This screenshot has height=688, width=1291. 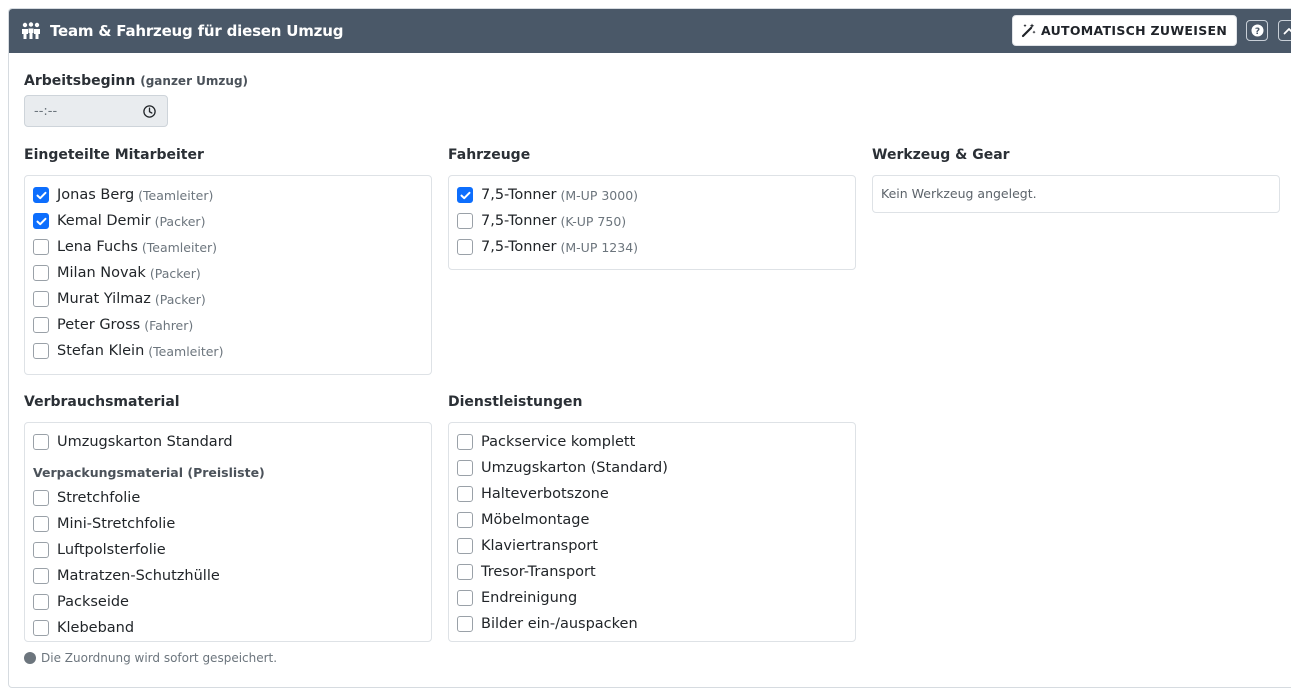 I want to click on staff-item: Lena Fuchs (Teamleiter), so click(x=125, y=247).